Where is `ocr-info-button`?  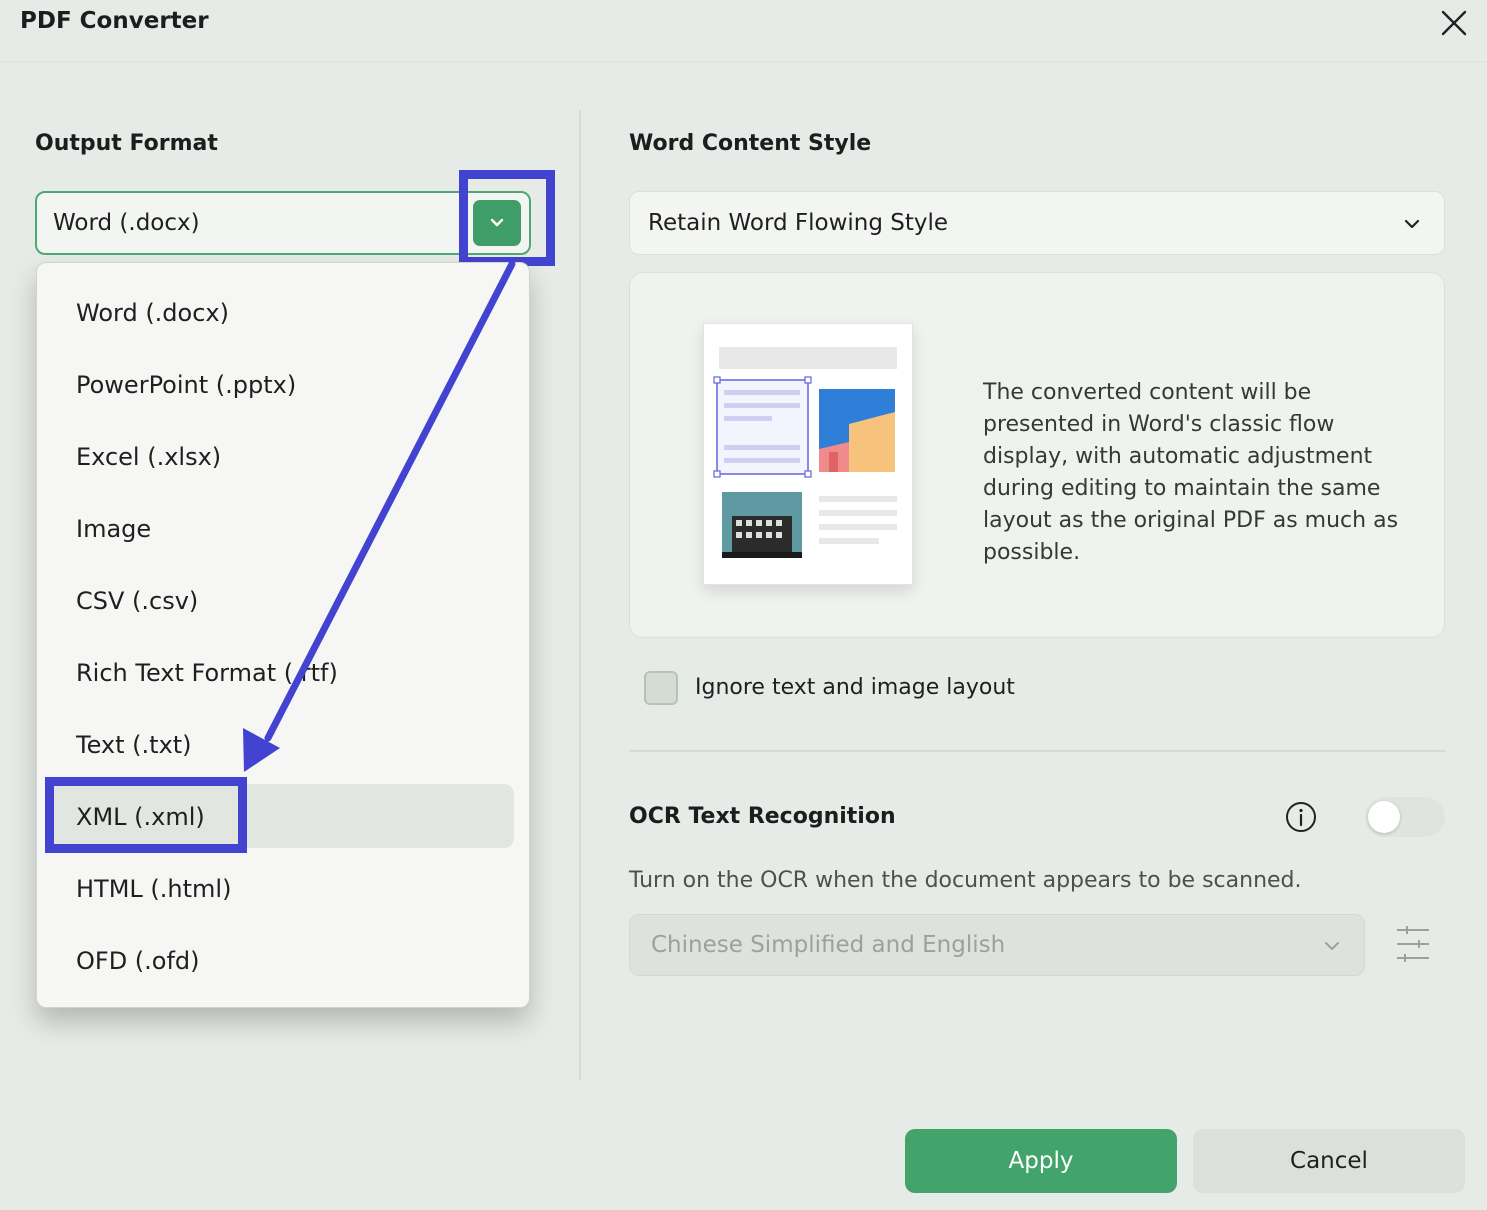 ocr-info-button is located at coordinates (1301, 817).